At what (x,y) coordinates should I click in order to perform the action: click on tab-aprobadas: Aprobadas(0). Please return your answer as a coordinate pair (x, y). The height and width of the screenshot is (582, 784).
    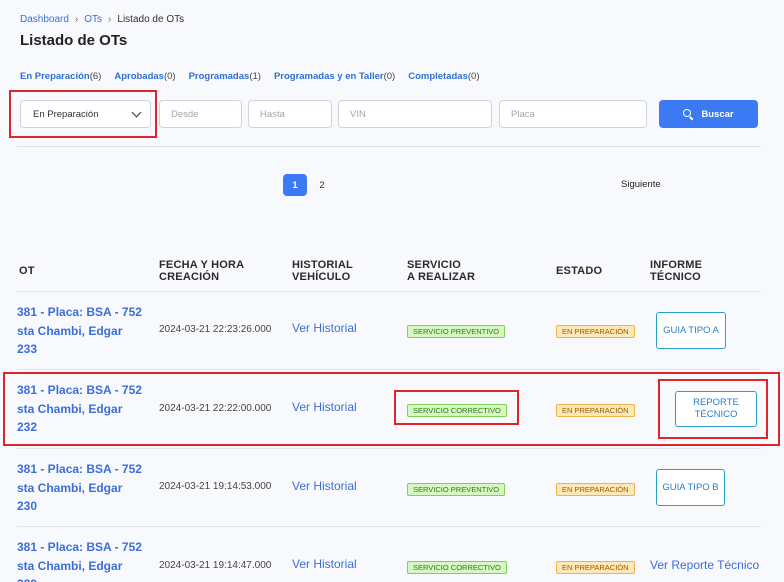
    Looking at the image, I should click on (144, 76).